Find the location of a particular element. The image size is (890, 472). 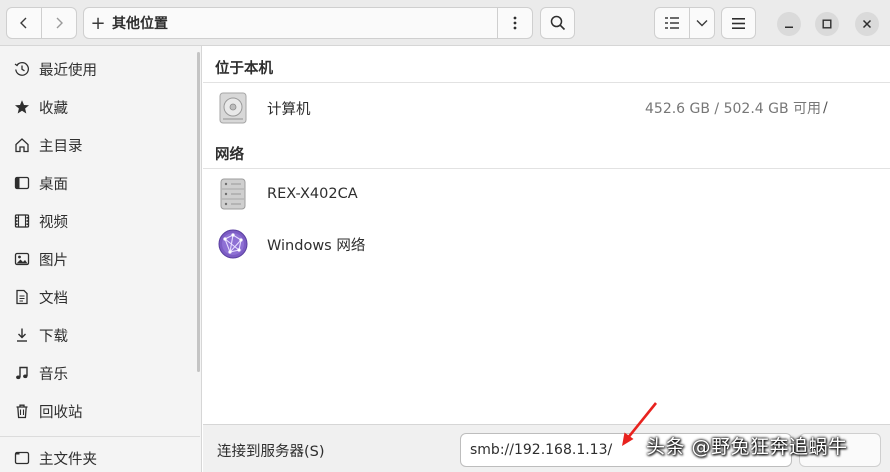

sidebar-divider is located at coordinates (100, 436).